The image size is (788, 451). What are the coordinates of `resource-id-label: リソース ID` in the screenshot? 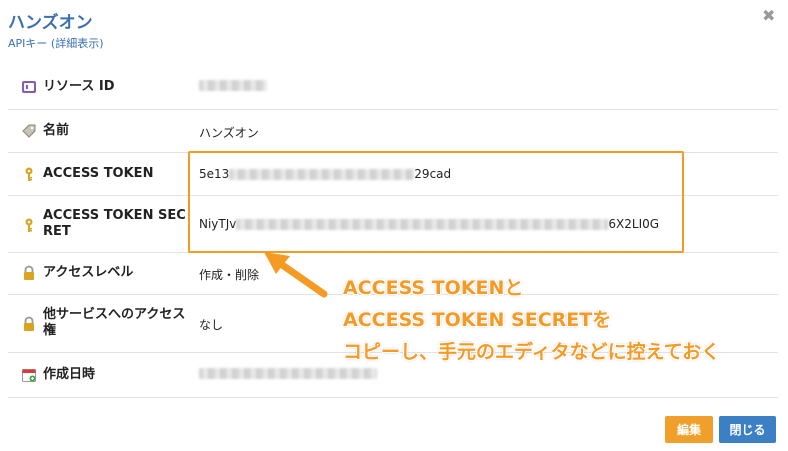 It's located at (79, 86).